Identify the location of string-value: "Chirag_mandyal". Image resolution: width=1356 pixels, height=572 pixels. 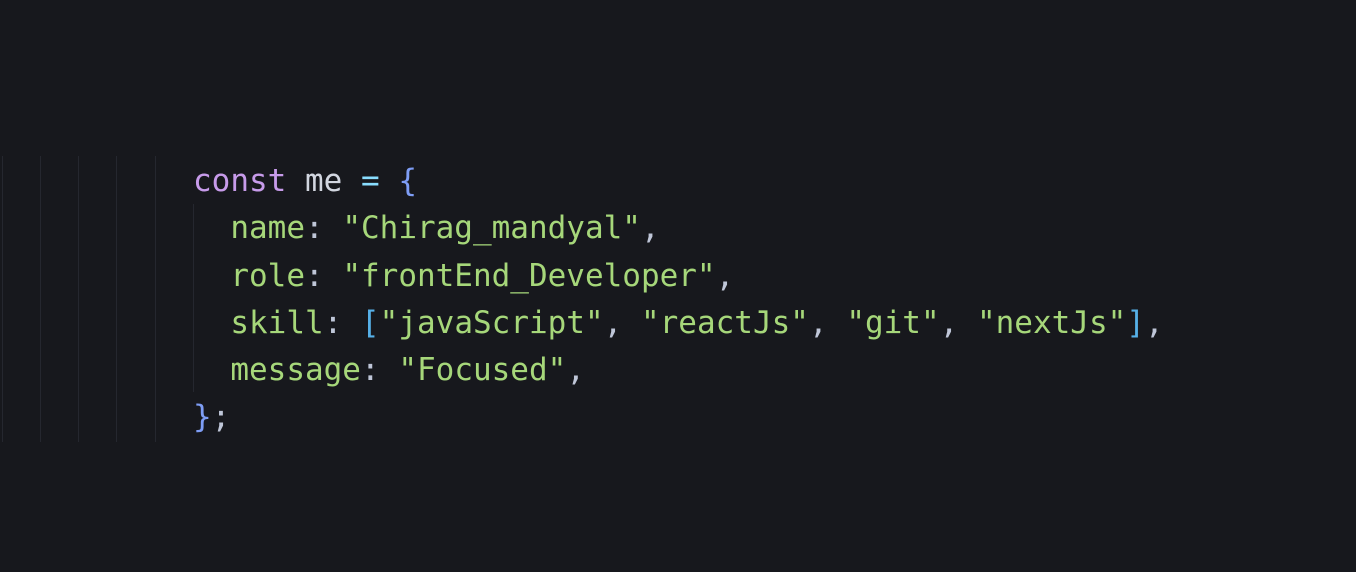
(491, 228).